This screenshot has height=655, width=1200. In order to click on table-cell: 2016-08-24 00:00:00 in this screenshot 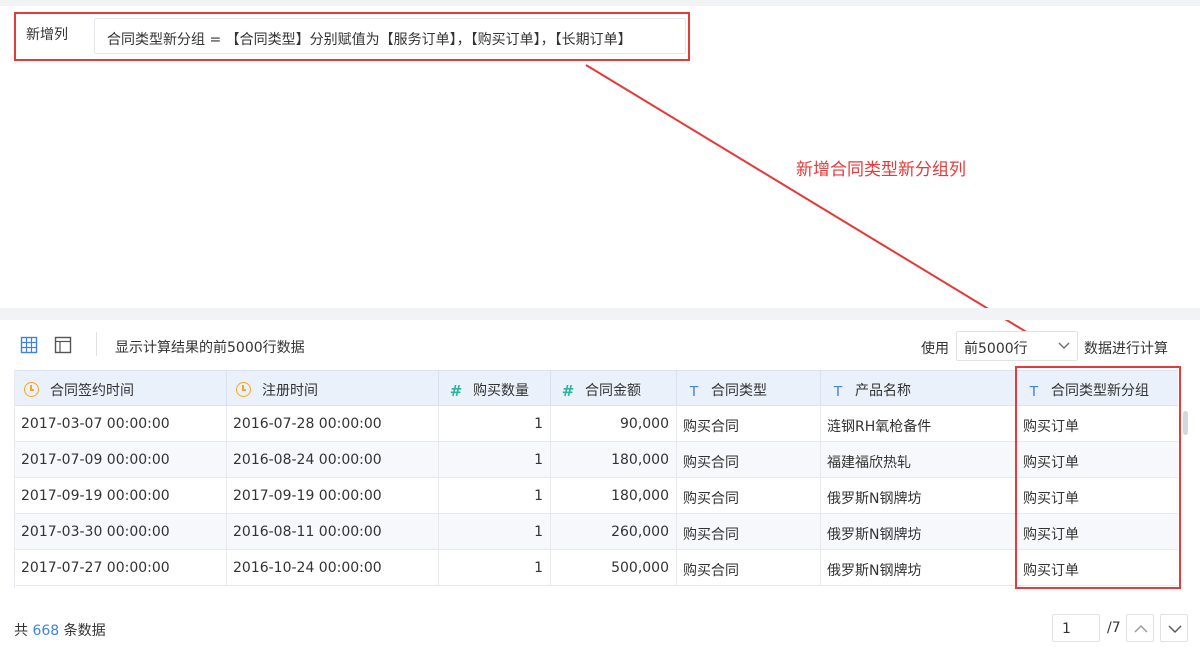, I will do `click(333, 459)`.